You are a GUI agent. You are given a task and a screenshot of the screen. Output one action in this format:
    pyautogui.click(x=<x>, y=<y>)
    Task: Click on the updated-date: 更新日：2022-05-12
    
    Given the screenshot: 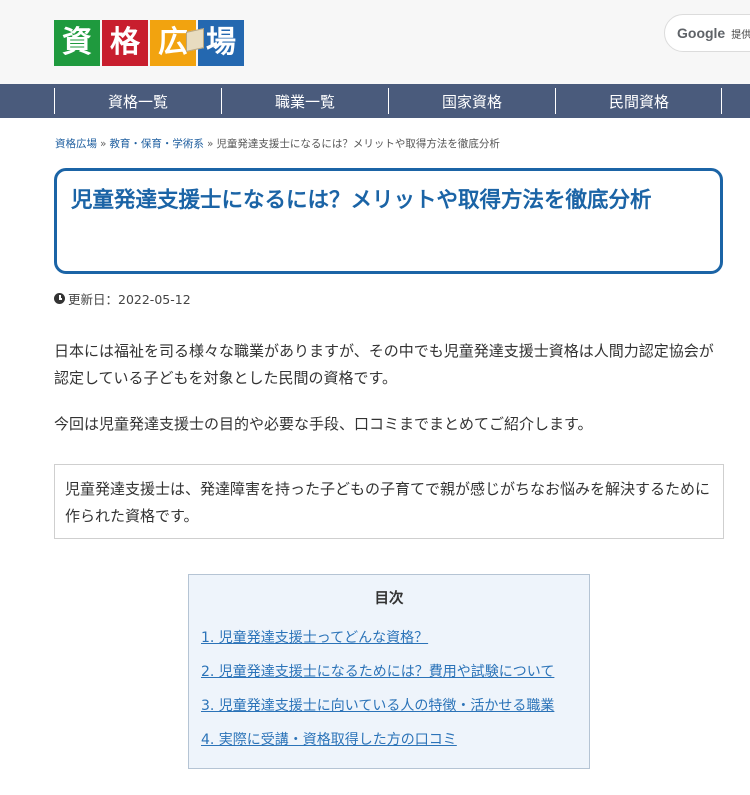 What is the action you would take?
    pyautogui.click(x=122, y=298)
    